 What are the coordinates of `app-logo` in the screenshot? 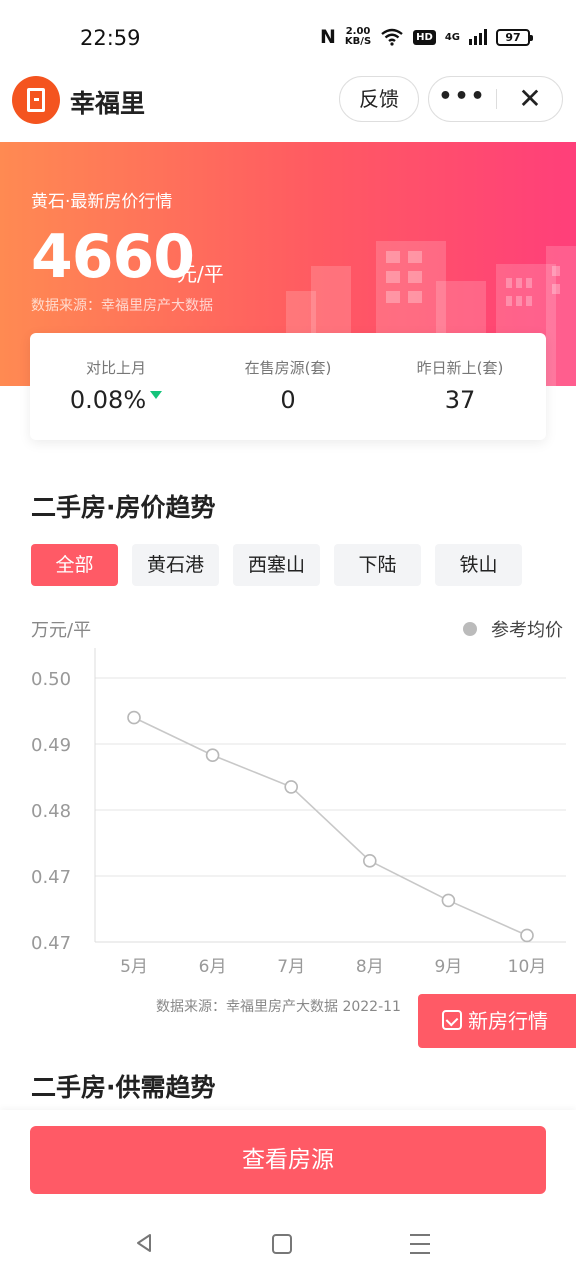 It's located at (36, 100).